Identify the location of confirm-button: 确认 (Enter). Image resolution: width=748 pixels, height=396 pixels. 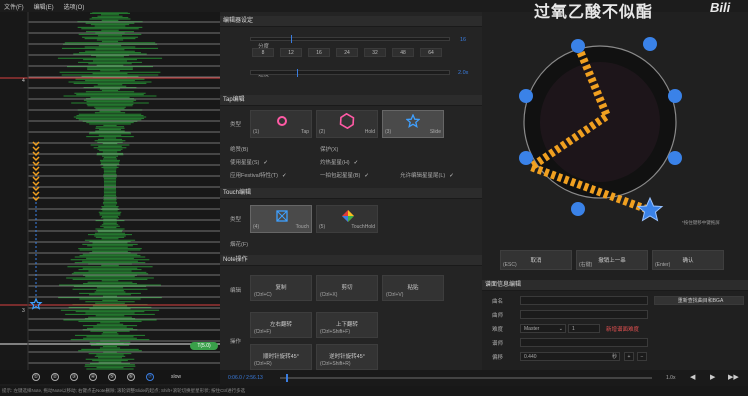
(688, 260).